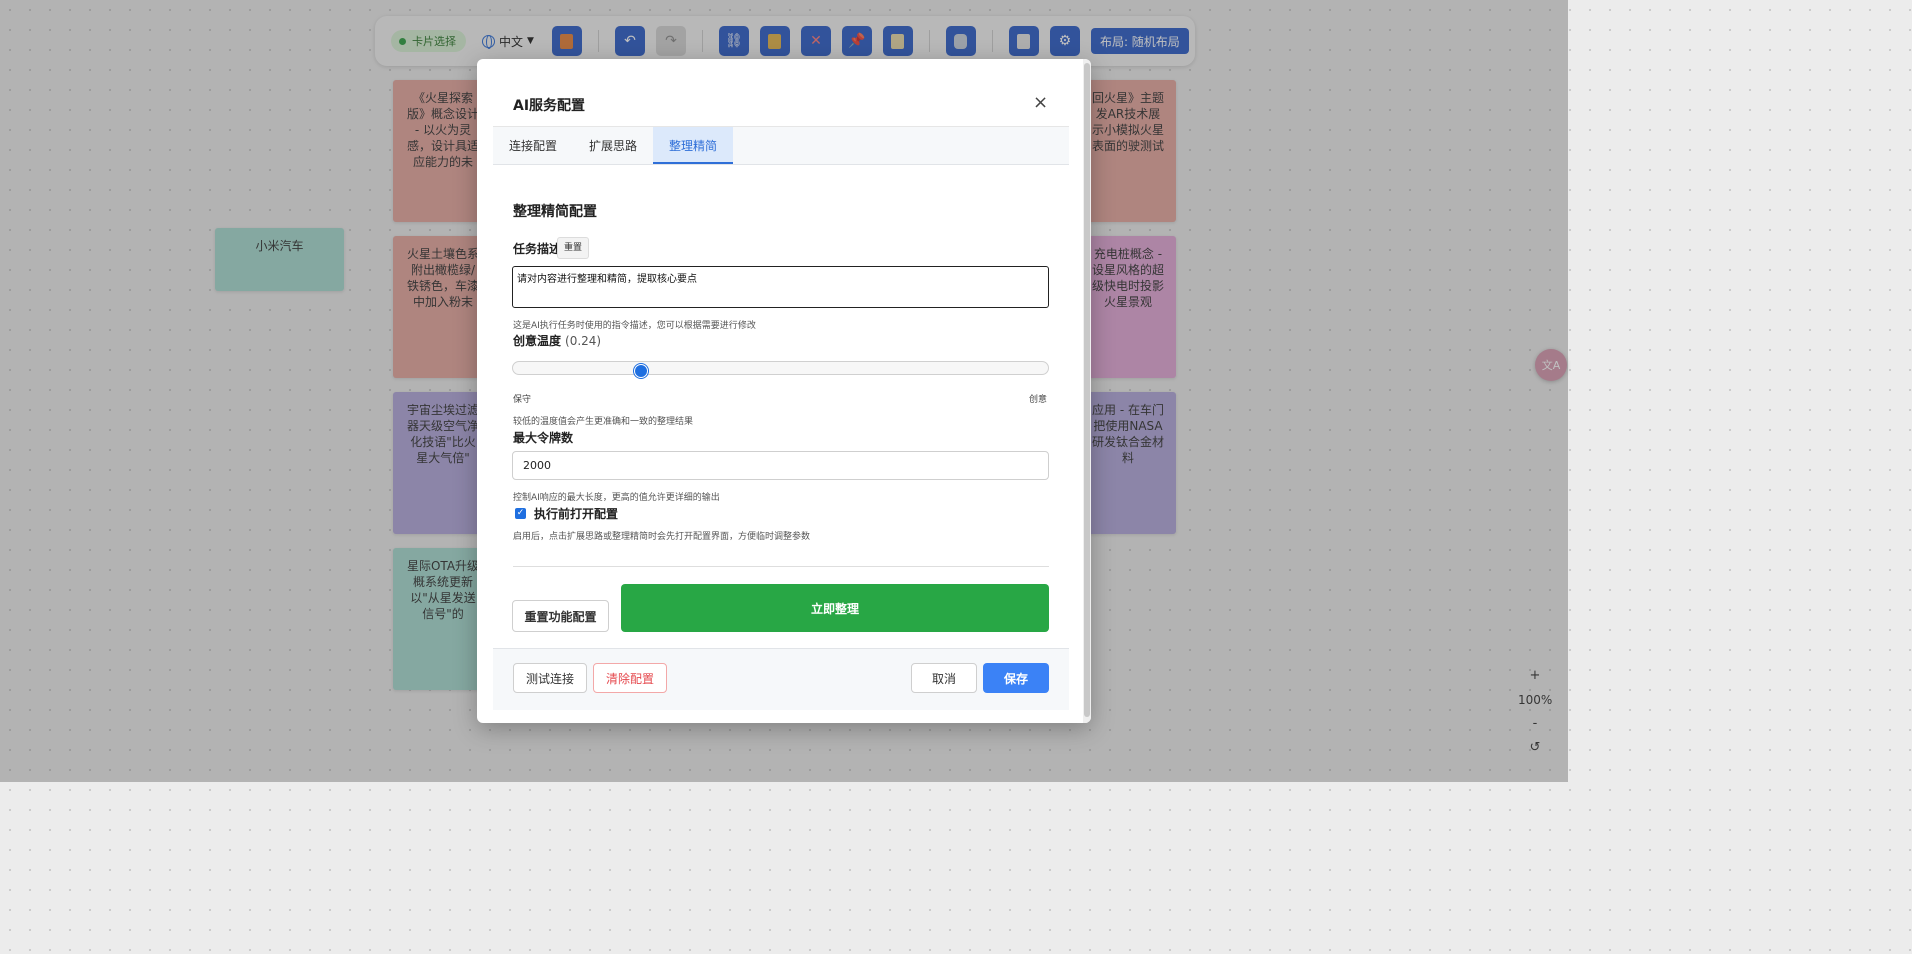  What do you see at coordinates (634, 326) in the screenshot?
I see `task-description-hint: 这是AI执行任务时使用的指令描述，您可以根据需要进行修改` at bounding box center [634, 326].